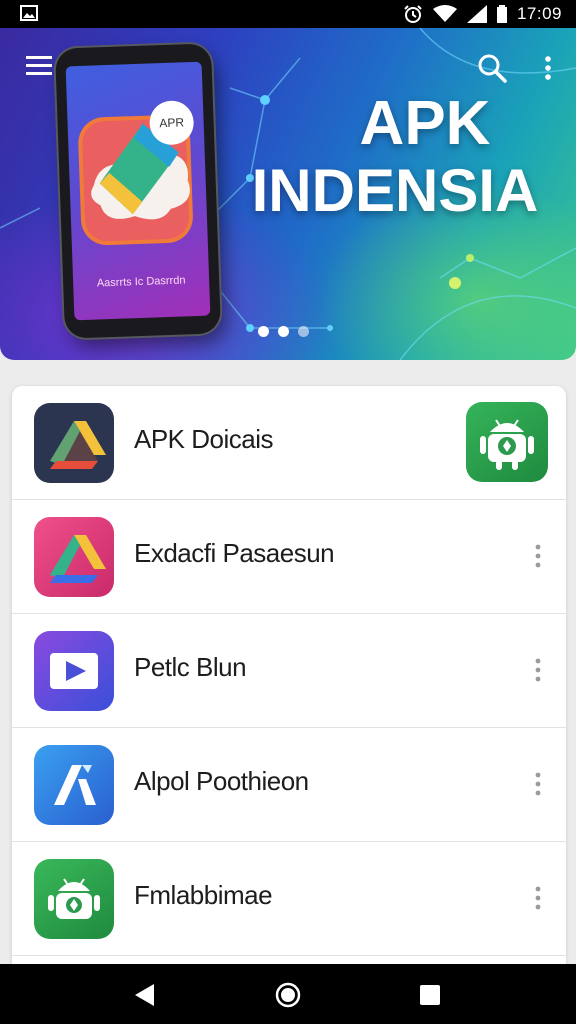 Image resolution: width=576 pixels, height=1024 pixels. Describe the element at coordinates (171, 122) in the screenshot. I see `svg-text: APR` at that location.